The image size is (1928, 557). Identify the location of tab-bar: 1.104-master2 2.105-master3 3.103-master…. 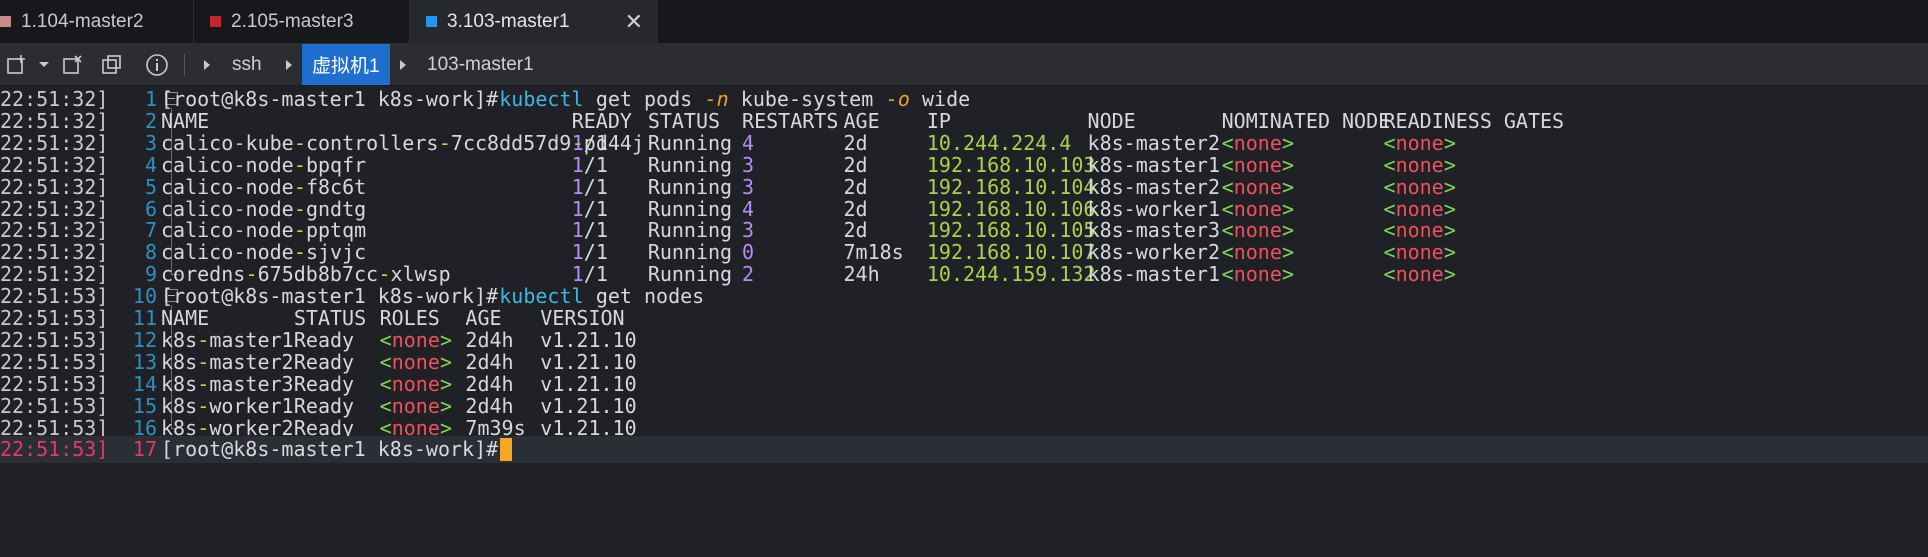
(964, 22).